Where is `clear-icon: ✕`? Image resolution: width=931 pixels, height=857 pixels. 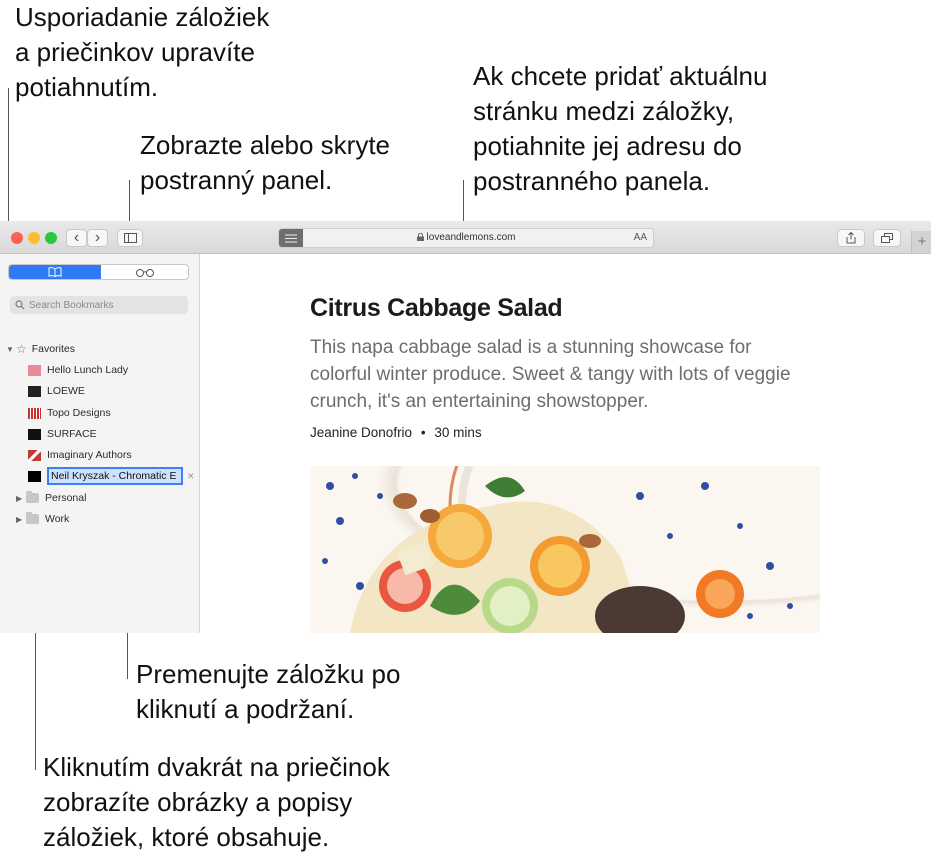
clear-icon: ✕ is located at coordinates (191, 476).